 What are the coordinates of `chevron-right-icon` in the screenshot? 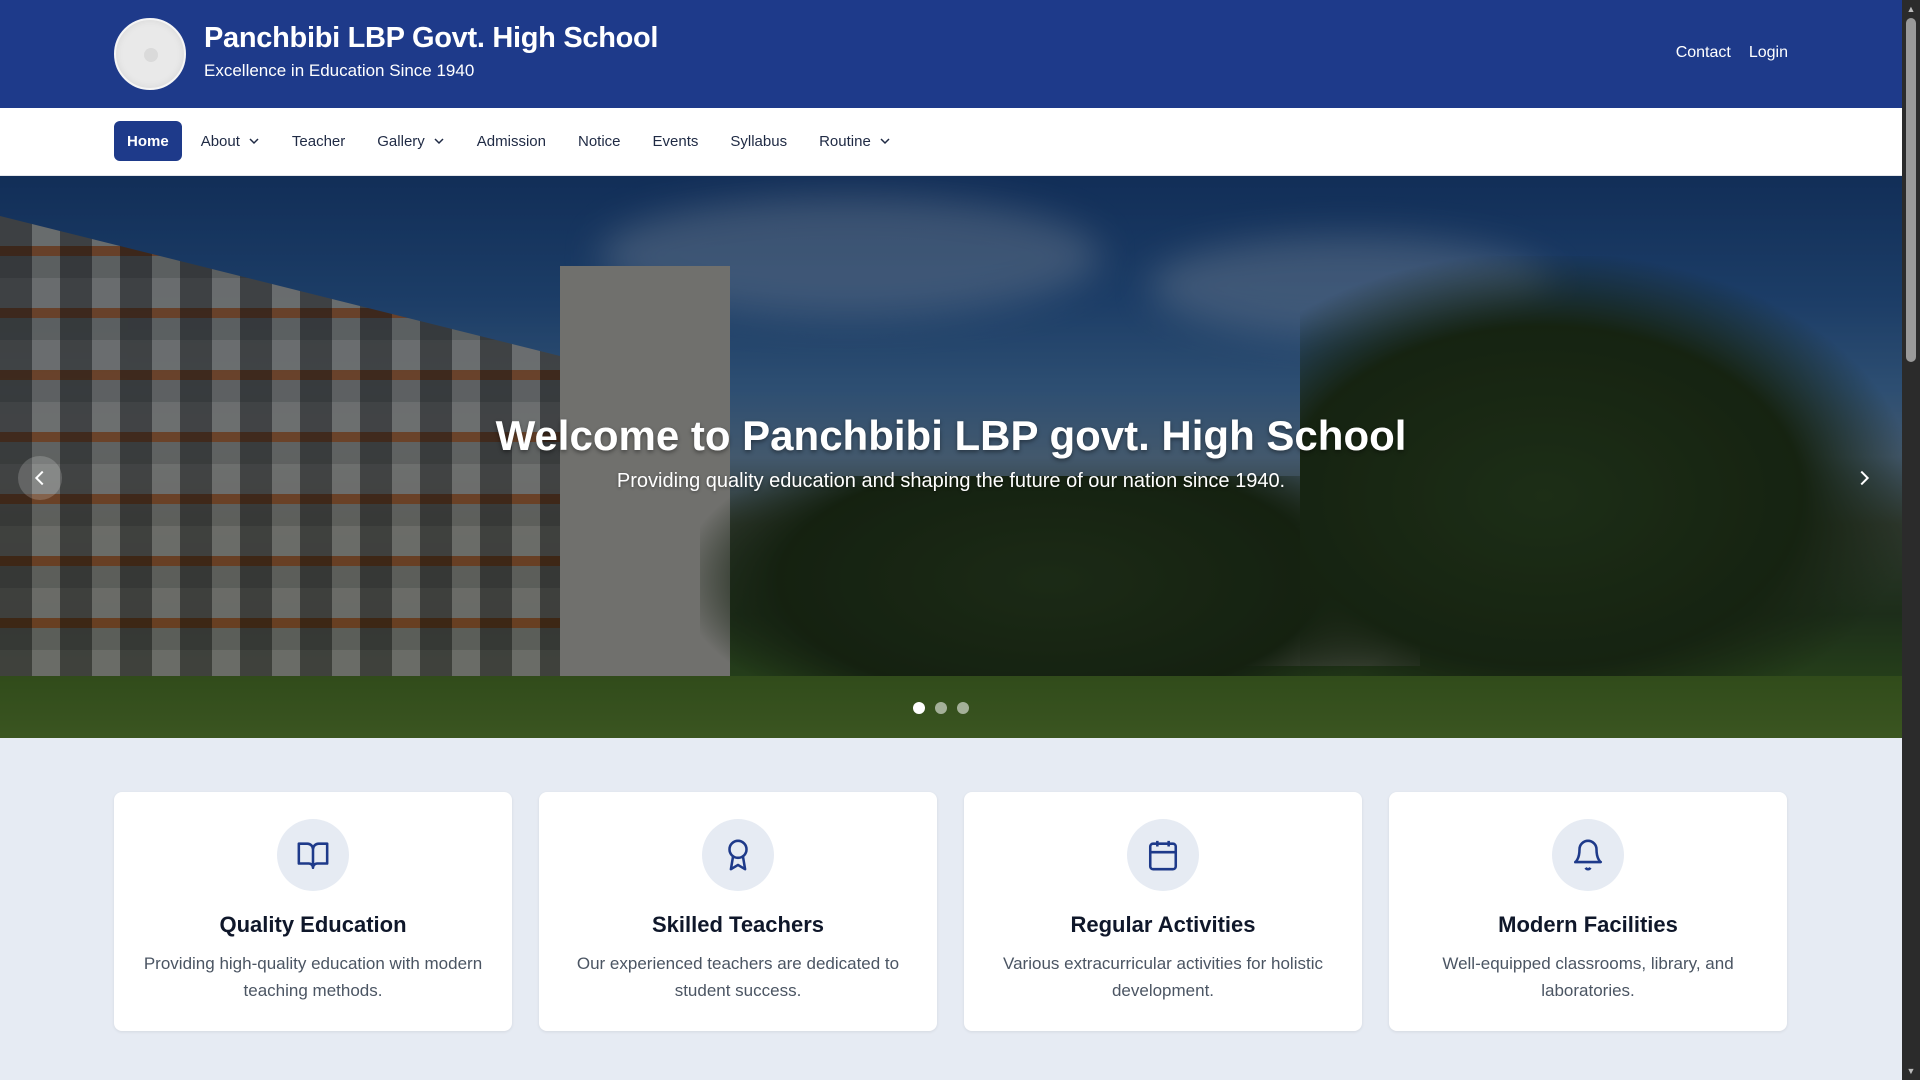 It's located at (1865, 478).